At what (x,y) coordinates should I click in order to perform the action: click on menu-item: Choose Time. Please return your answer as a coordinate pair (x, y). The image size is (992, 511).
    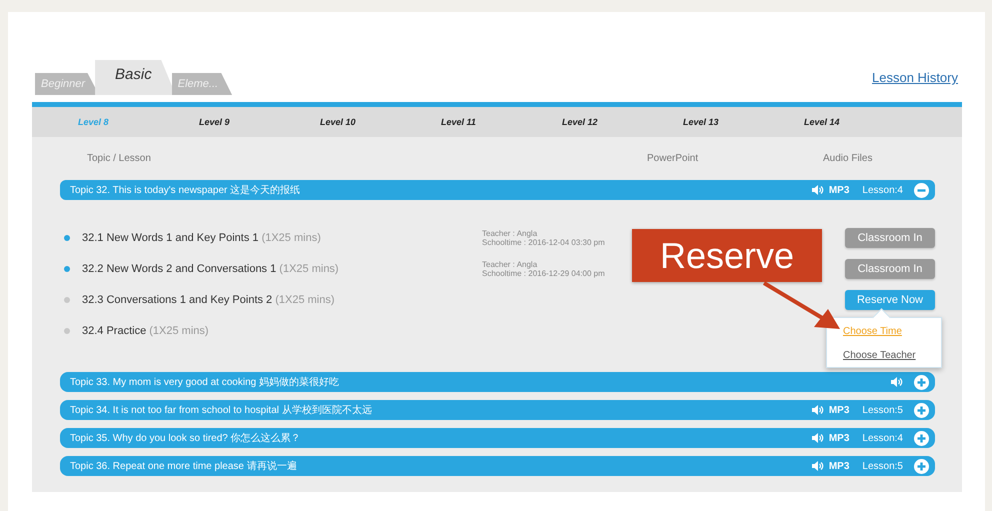
    Looking at the image, I should click on (892, 331).